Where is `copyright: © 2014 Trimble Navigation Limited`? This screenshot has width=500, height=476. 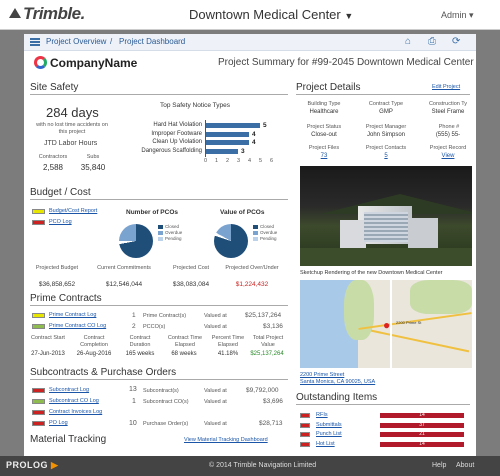 copyright: © 2014 Trimble Navigation Limited is located at coordinates (263, 465).